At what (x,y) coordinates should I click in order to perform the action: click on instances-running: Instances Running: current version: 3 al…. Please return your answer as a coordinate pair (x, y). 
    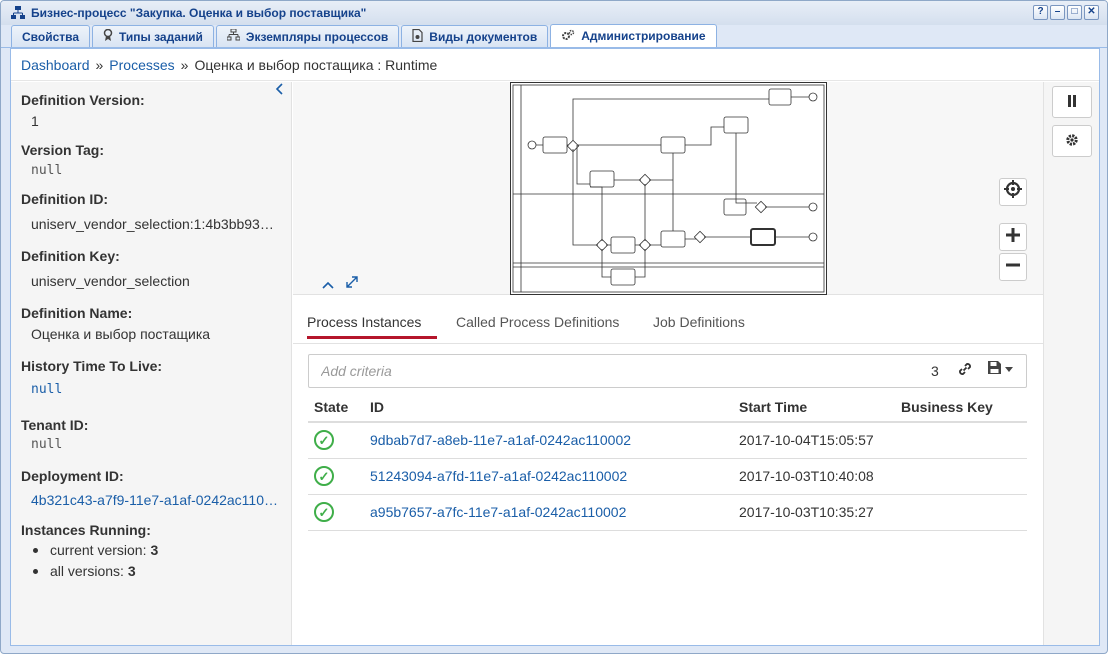
    Looking at the image, I should click on (156, 550).